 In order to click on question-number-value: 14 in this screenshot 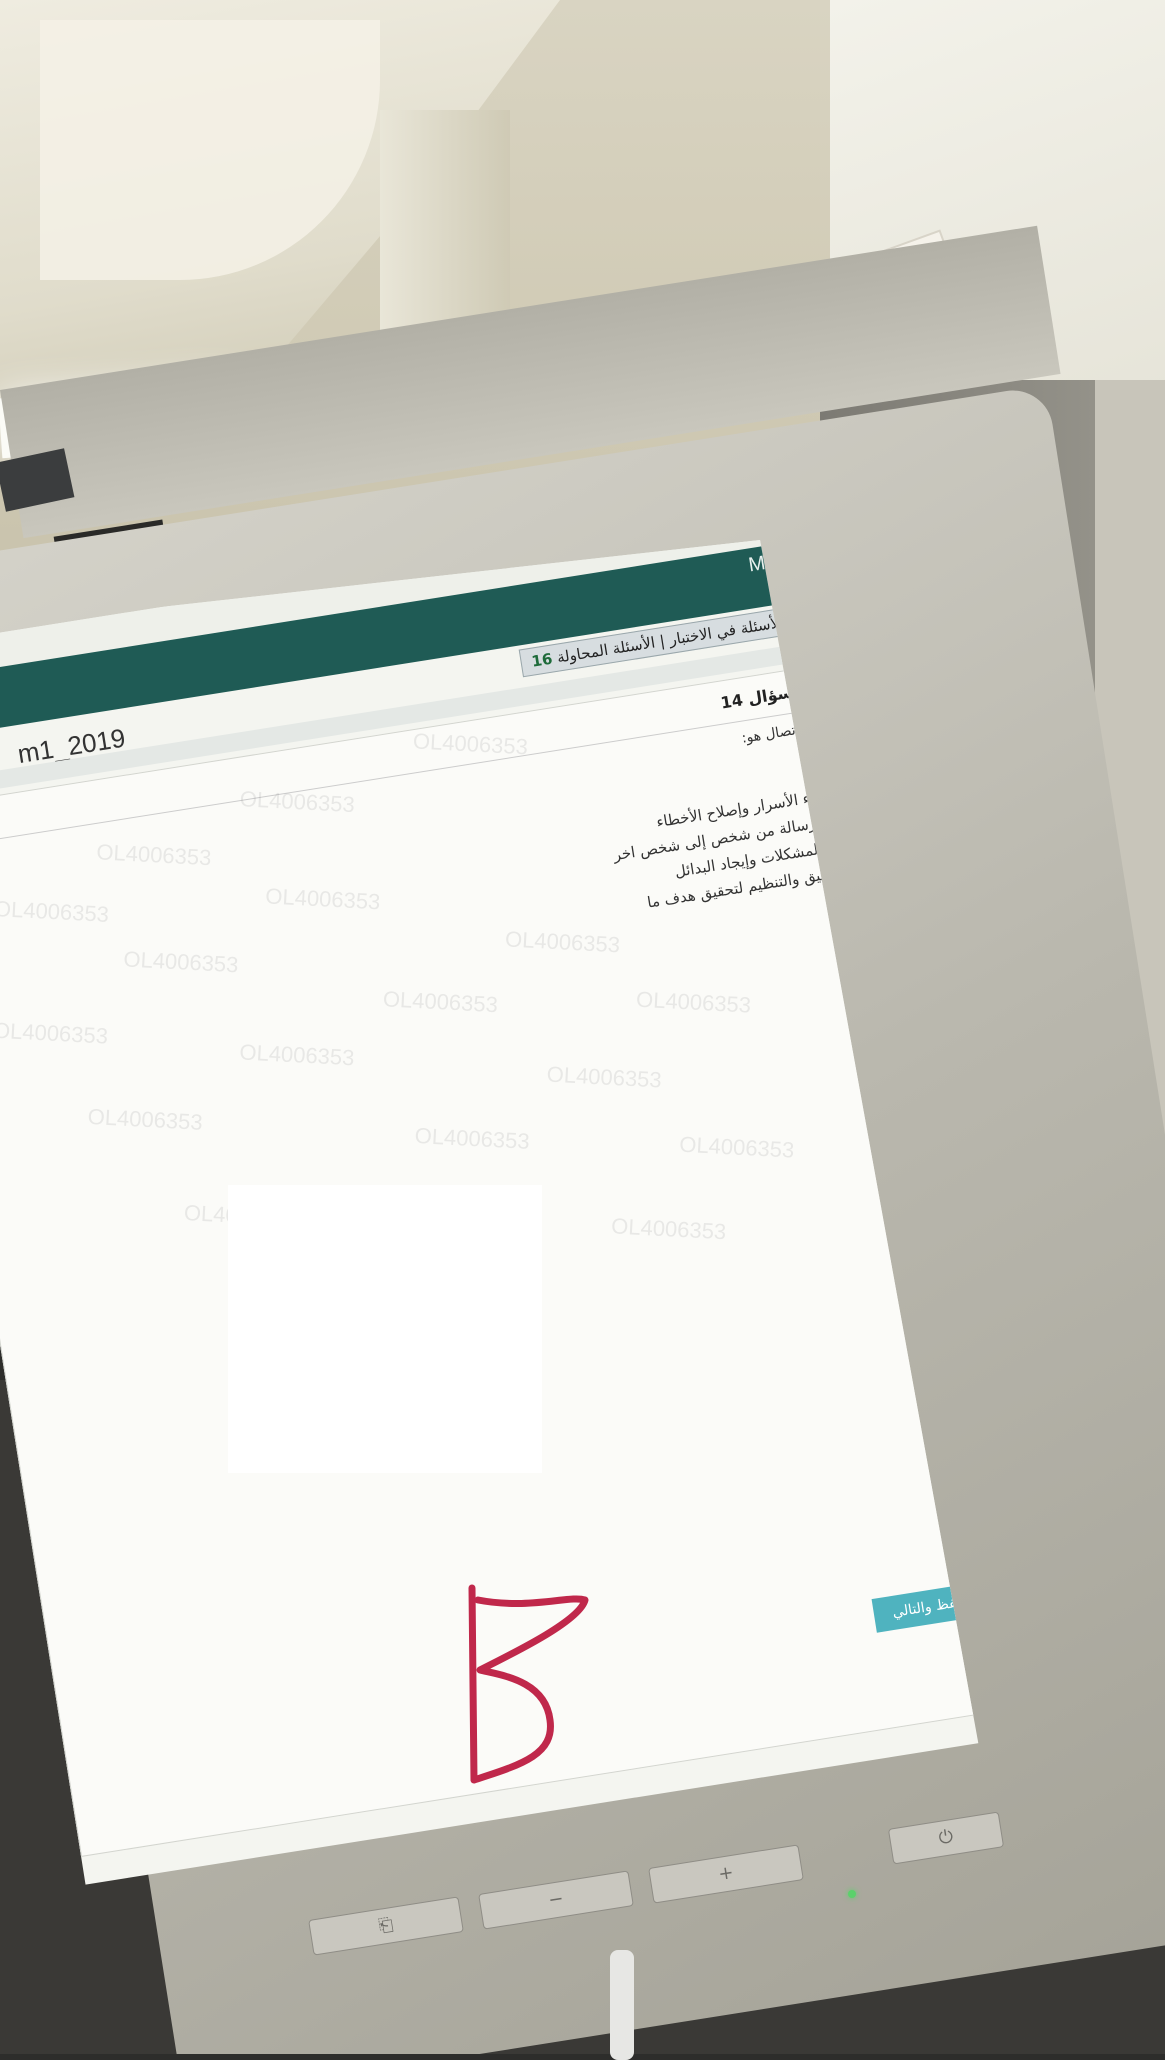, I will do `click(732, 701)`.